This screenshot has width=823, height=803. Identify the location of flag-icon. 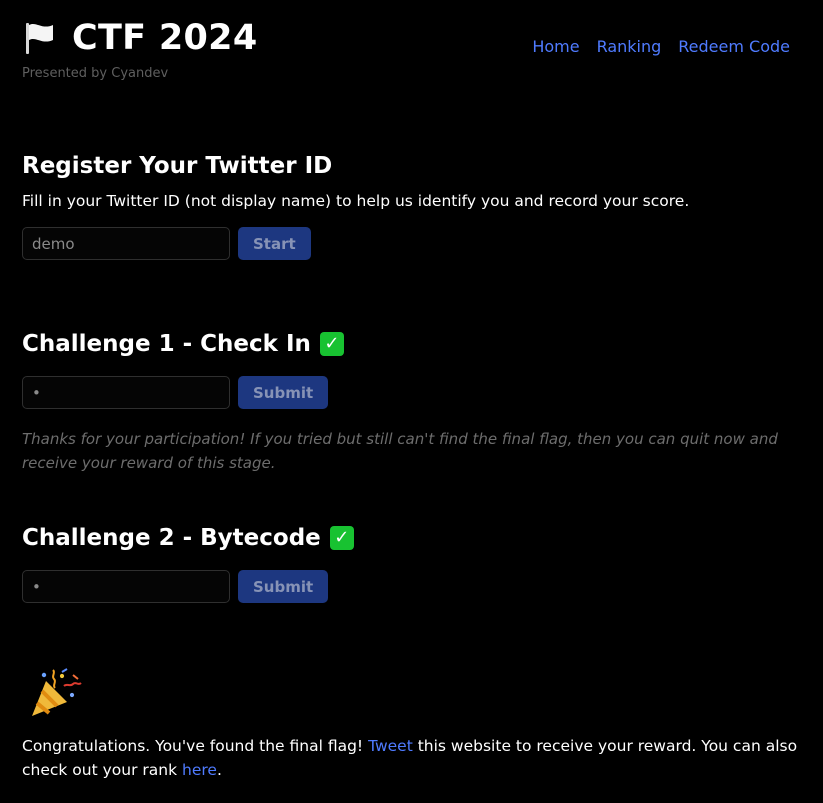
(40, 38).